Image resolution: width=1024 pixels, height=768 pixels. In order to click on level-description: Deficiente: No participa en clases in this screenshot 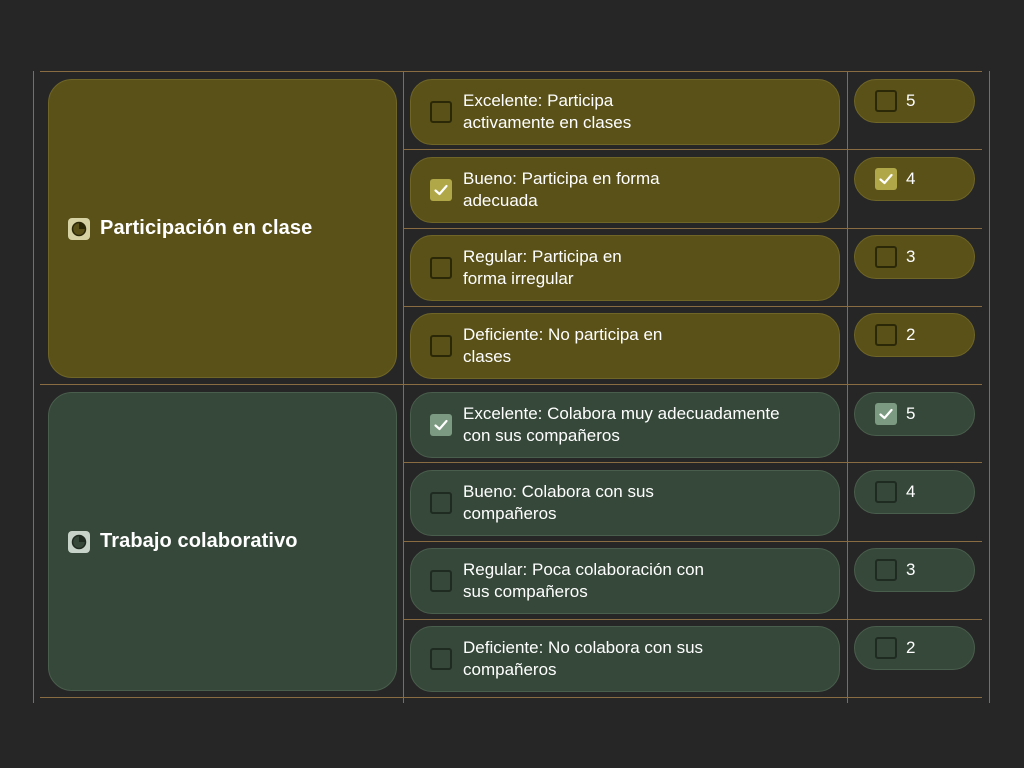, I will do `click(563, 345)`.